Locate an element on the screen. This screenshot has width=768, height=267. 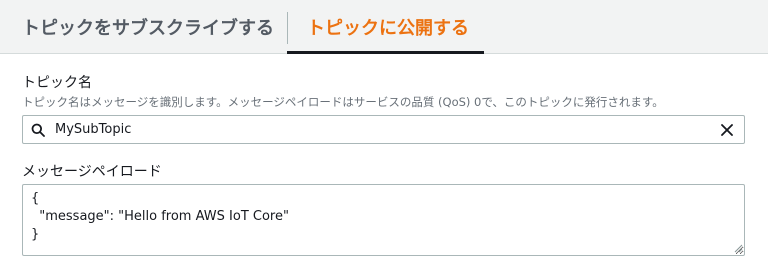
tab-subscribe-to-topic: トピックをサブスクライブする is located at coordinates (148, 27).